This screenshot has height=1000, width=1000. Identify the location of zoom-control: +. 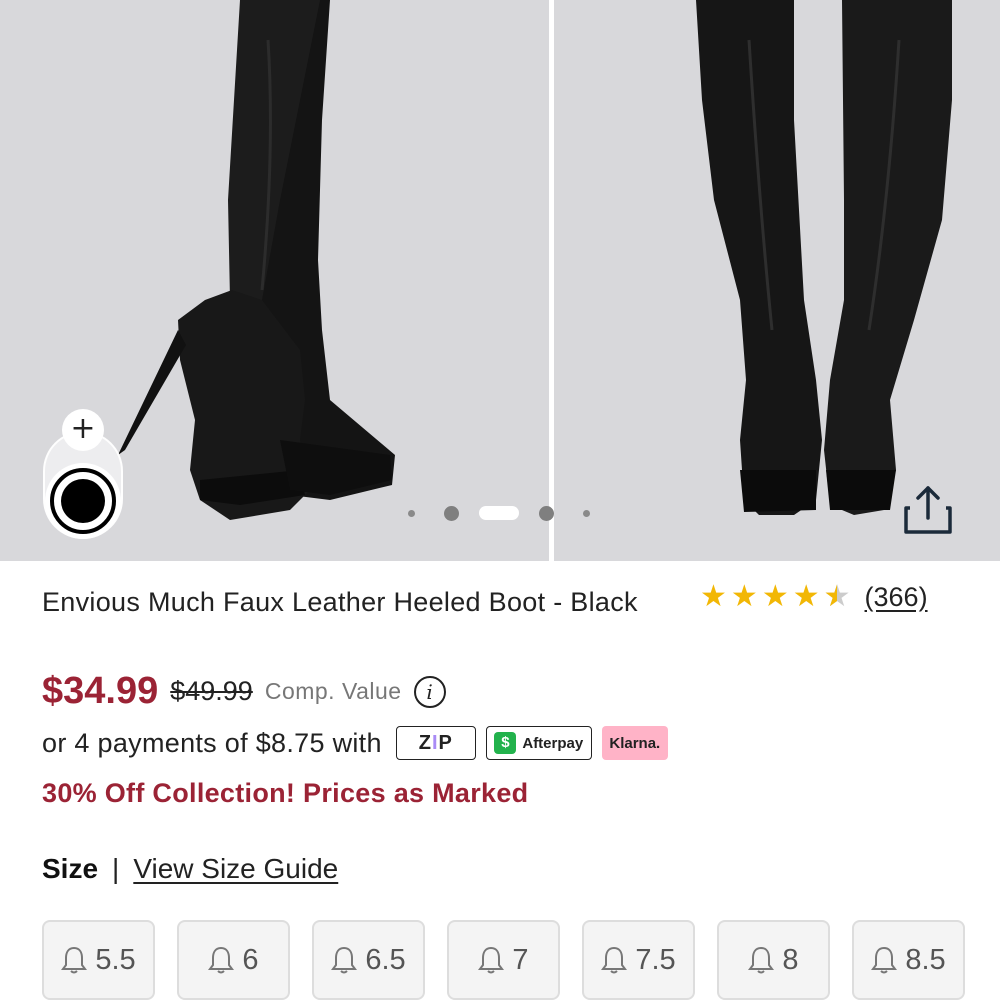
(83, 474).